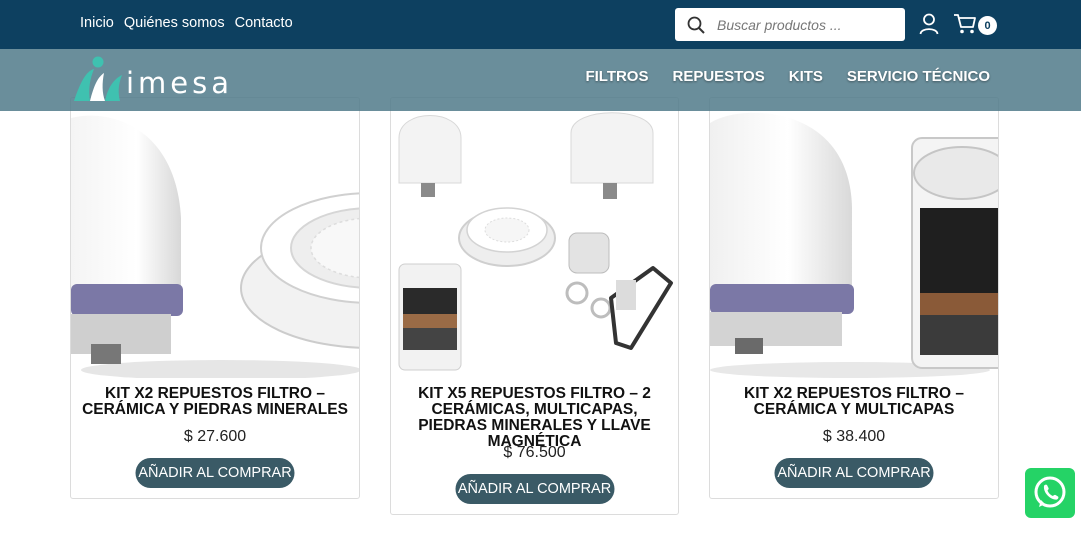  I want to click on nav-item-filtros: FILTROS, so click(616, 76).